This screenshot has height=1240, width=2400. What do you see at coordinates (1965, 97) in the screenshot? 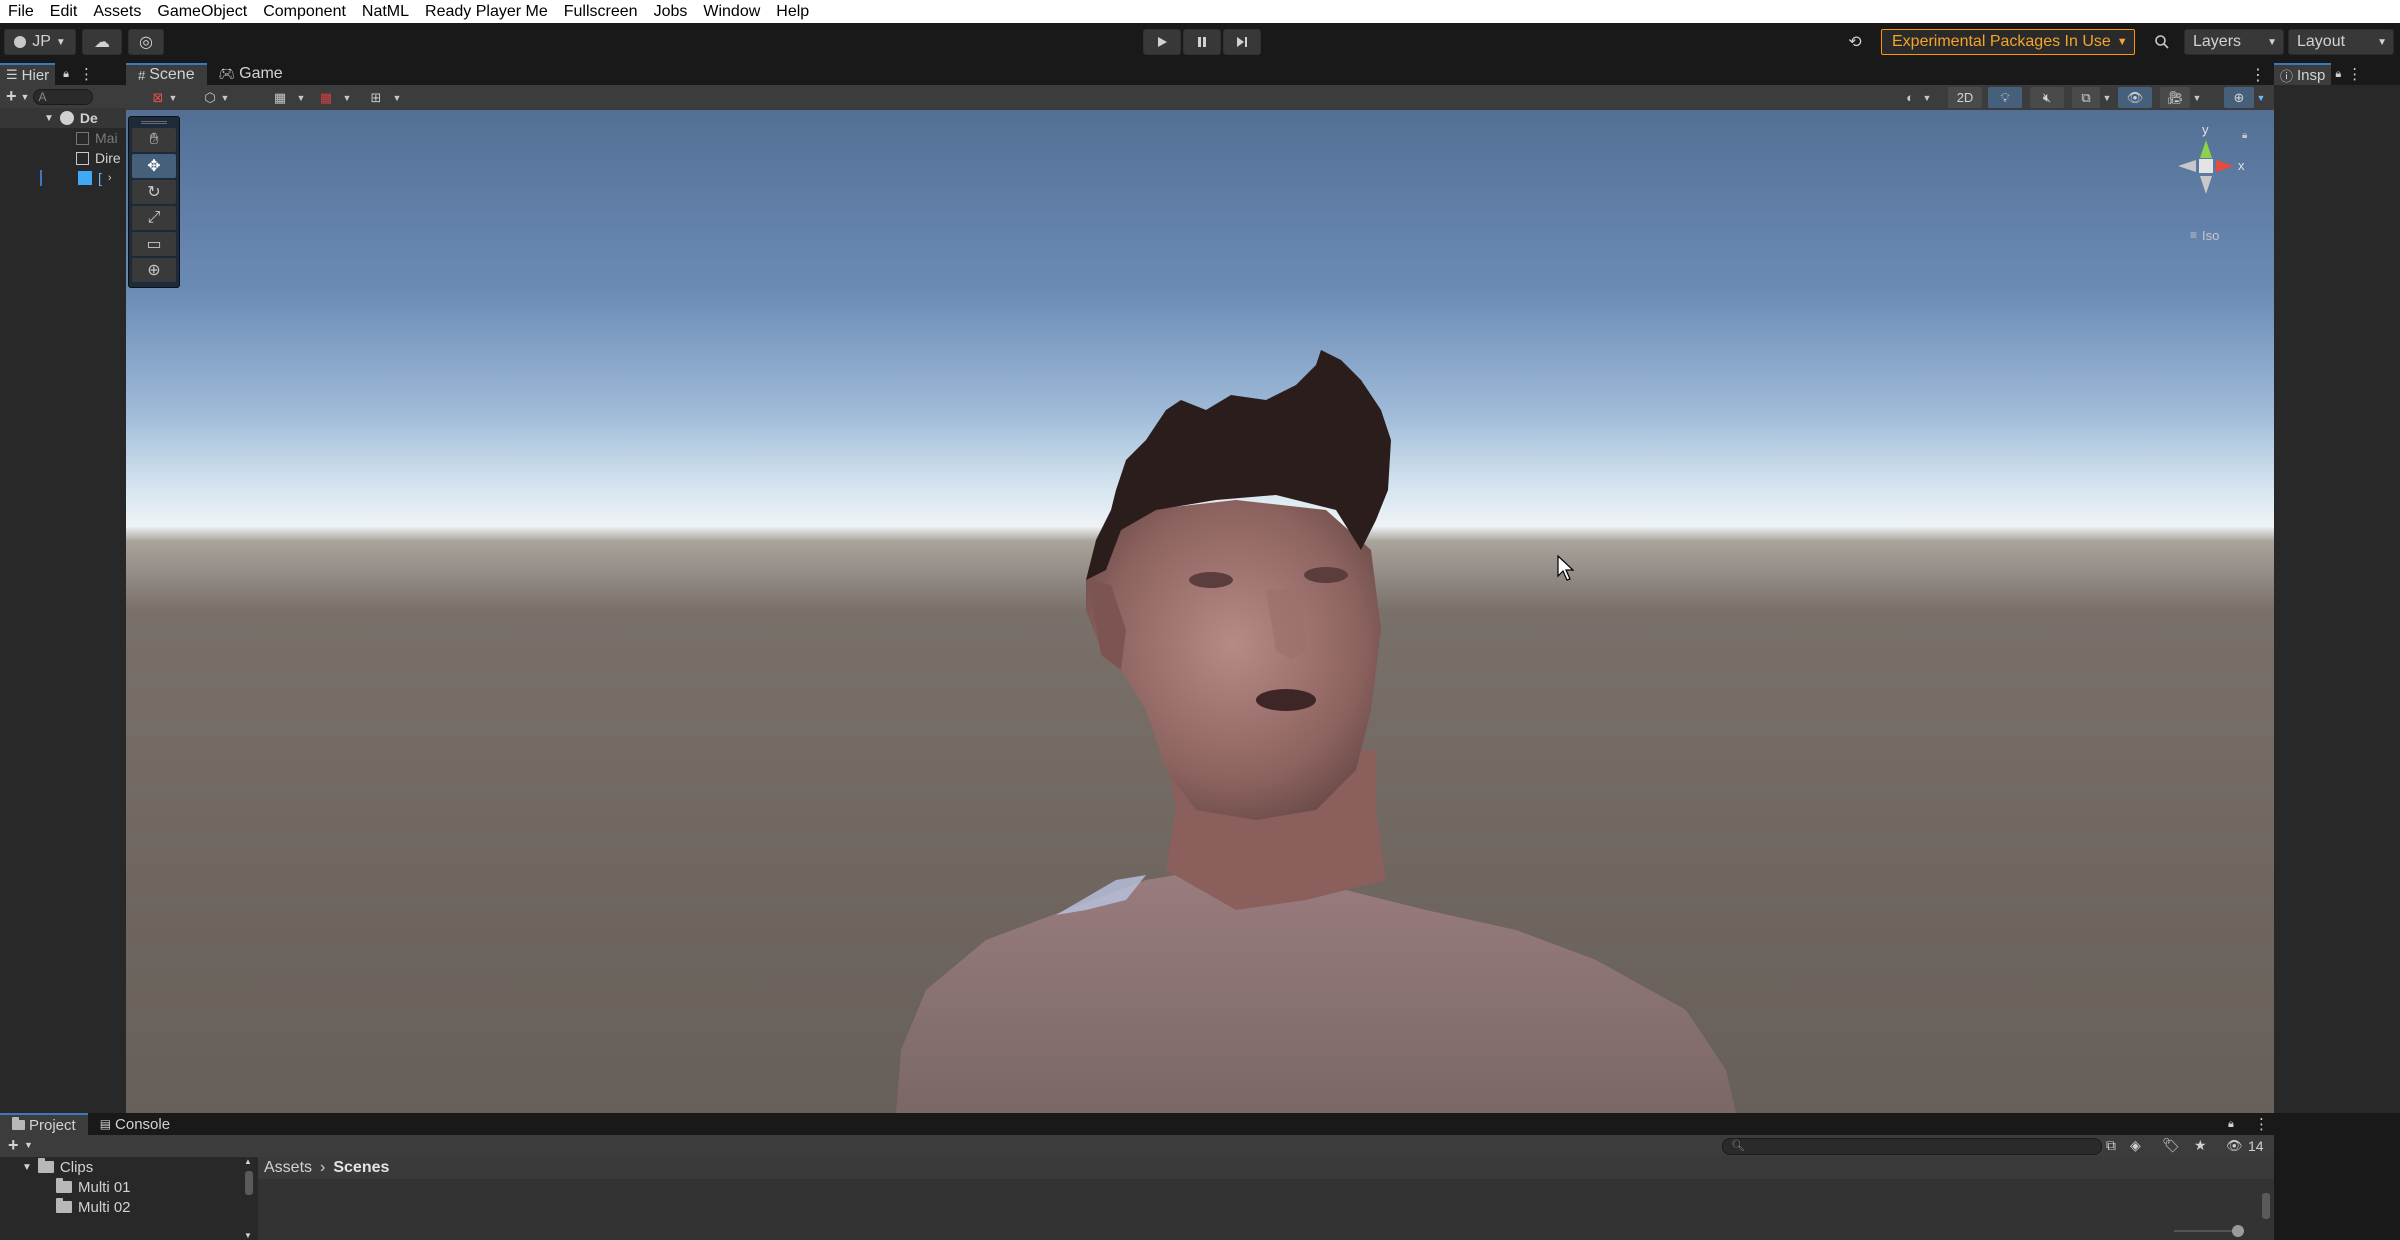
I see `toggle-2d-button: 2D` at bounding box center [1965, 97].